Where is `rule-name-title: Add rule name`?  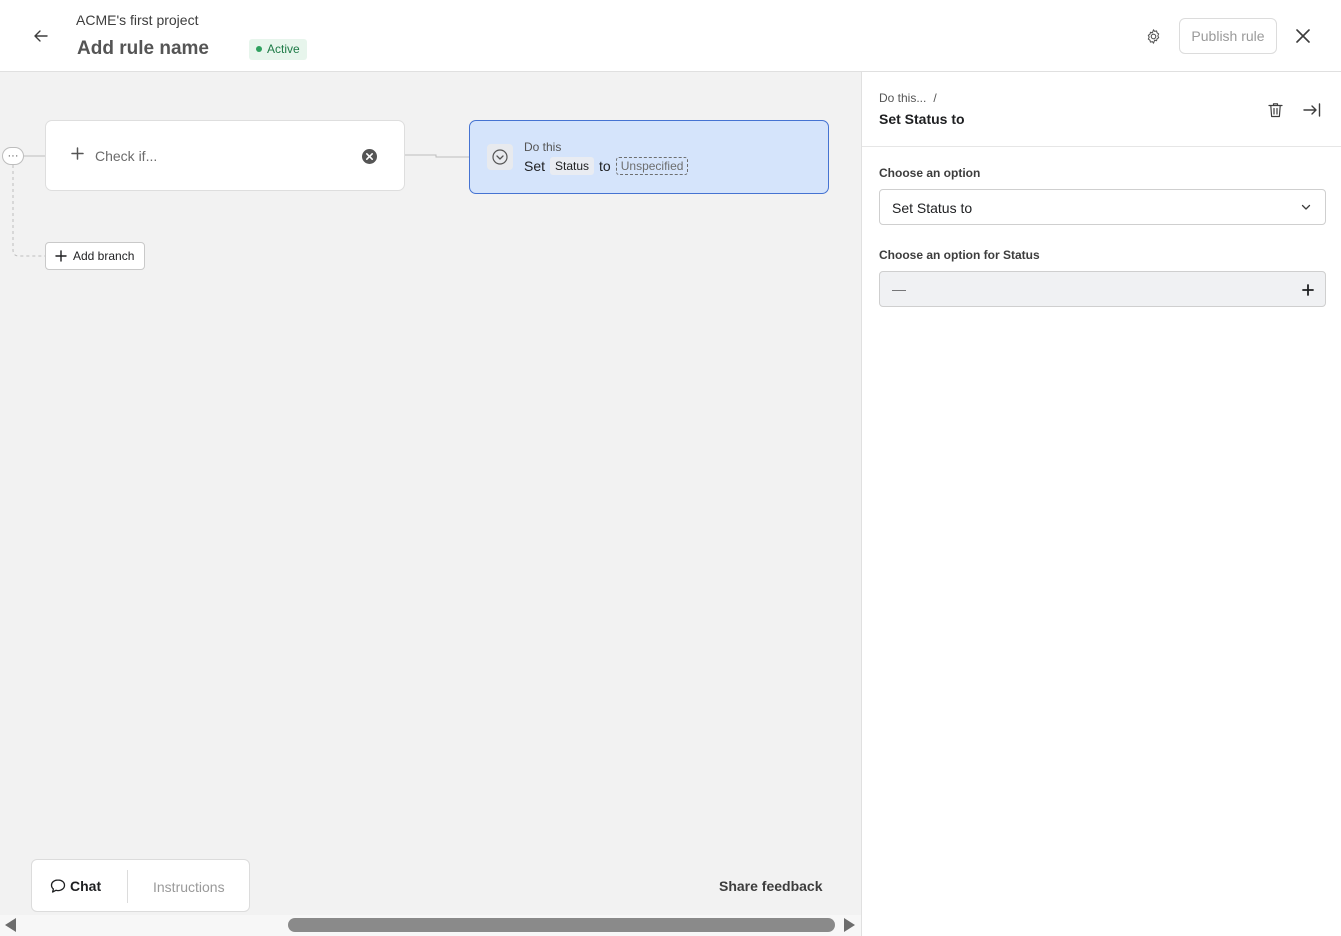 rule-name-title: Add rule name is located at coordinates (143, 49).